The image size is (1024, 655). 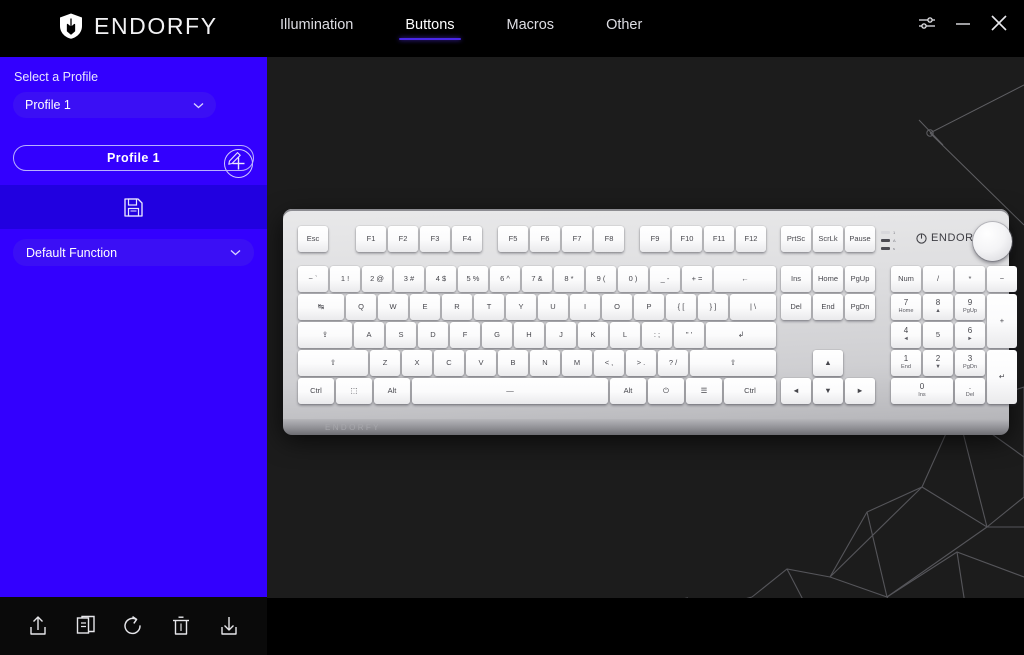 What do you see at coordinates (860, 391) in the screenshot?
I see `key-: ►` at bounding box center [860, 391].